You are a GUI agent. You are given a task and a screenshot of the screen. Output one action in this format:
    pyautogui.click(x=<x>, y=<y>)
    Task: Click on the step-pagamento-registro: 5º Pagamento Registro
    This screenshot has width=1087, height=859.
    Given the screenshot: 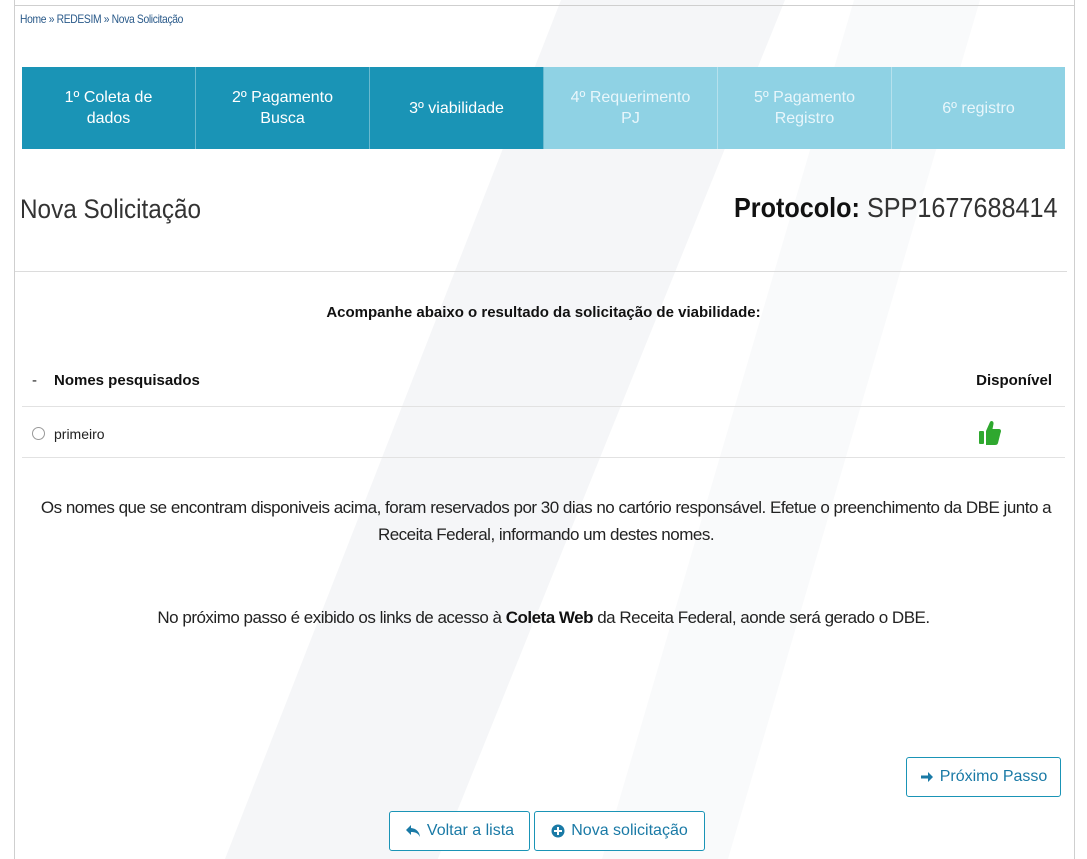 What is the action you would take?
    pyautogui.click(x=805, y=108)
    